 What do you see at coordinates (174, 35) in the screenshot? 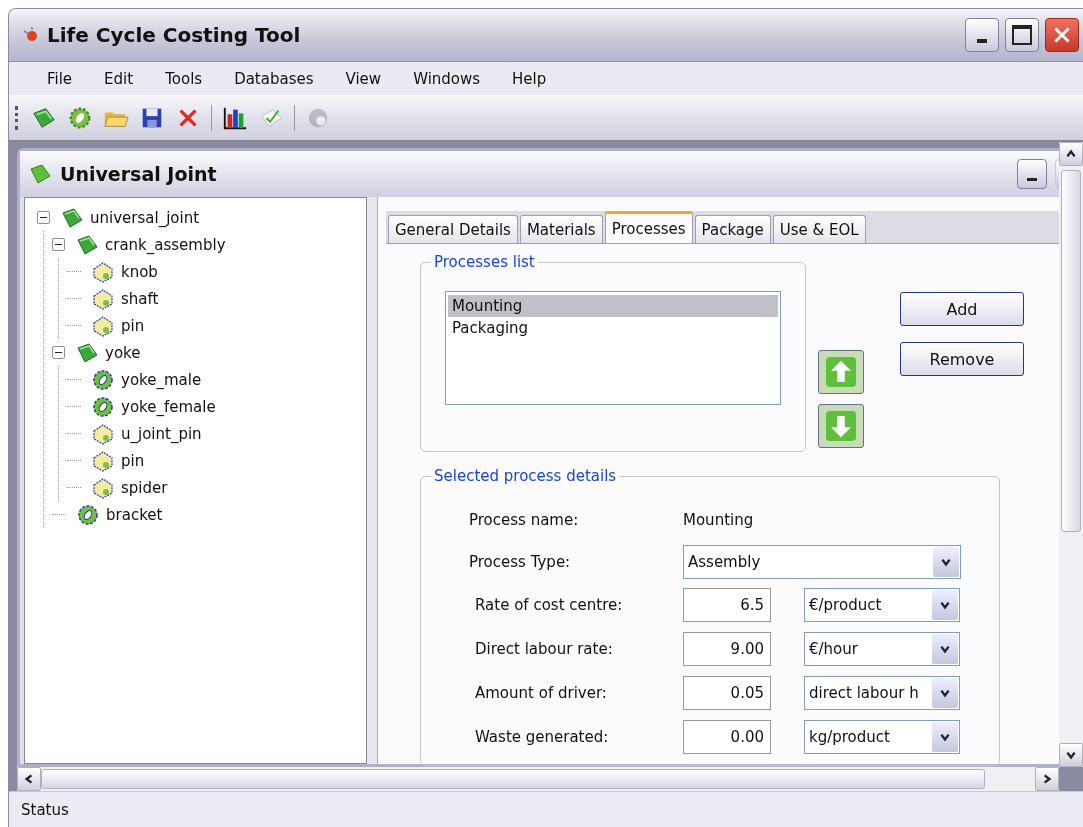
I see `window-title: Life Cycle Costing Tool` at bounding box center [174, 35].